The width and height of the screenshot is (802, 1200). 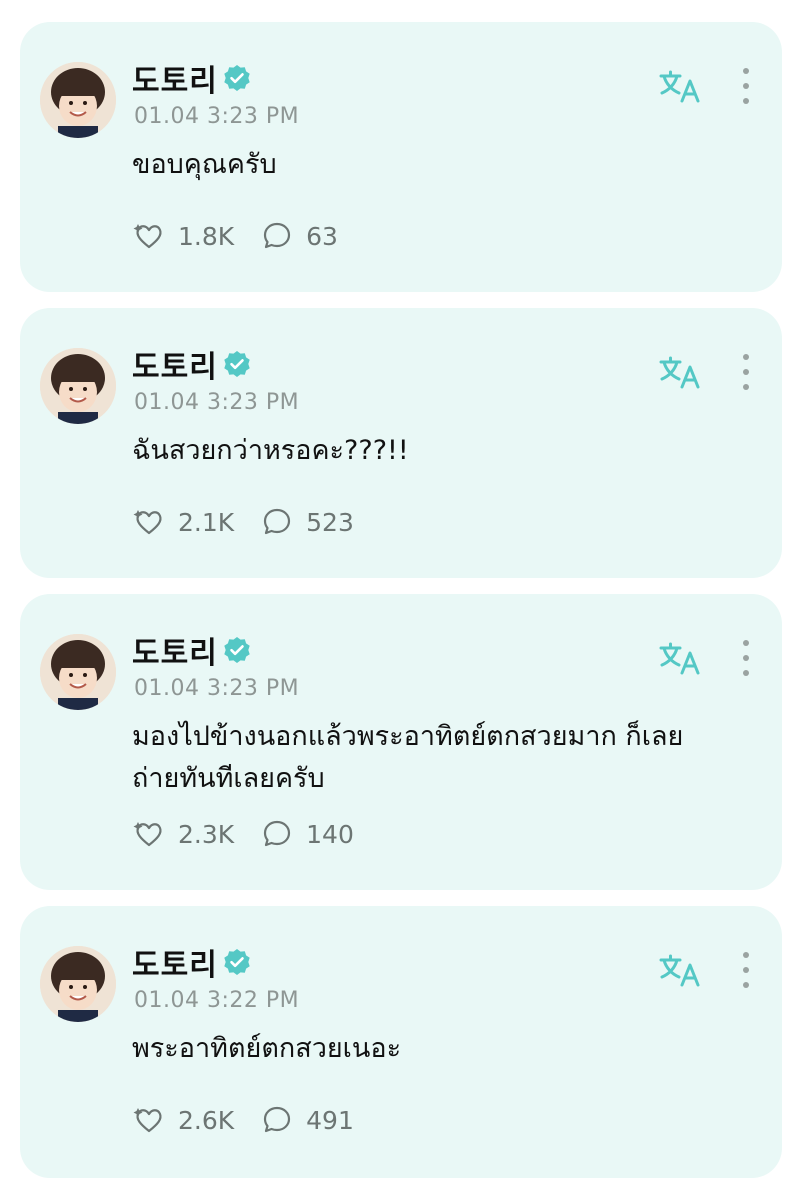 What do you see at coordinates (206, 236) in the screenshot?
I see `like-count: 1.8K` at bounding box center [206, 236].